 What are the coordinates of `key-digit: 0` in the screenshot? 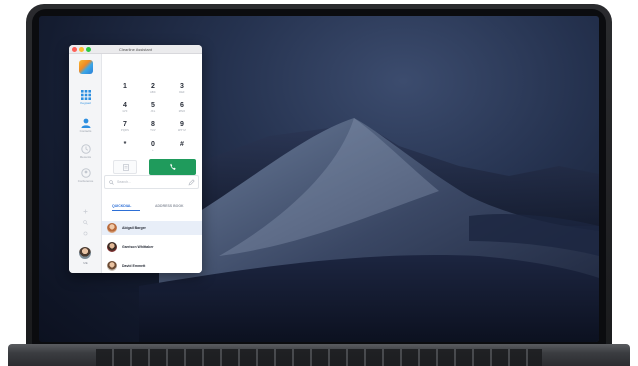 It's located at (153, 144).